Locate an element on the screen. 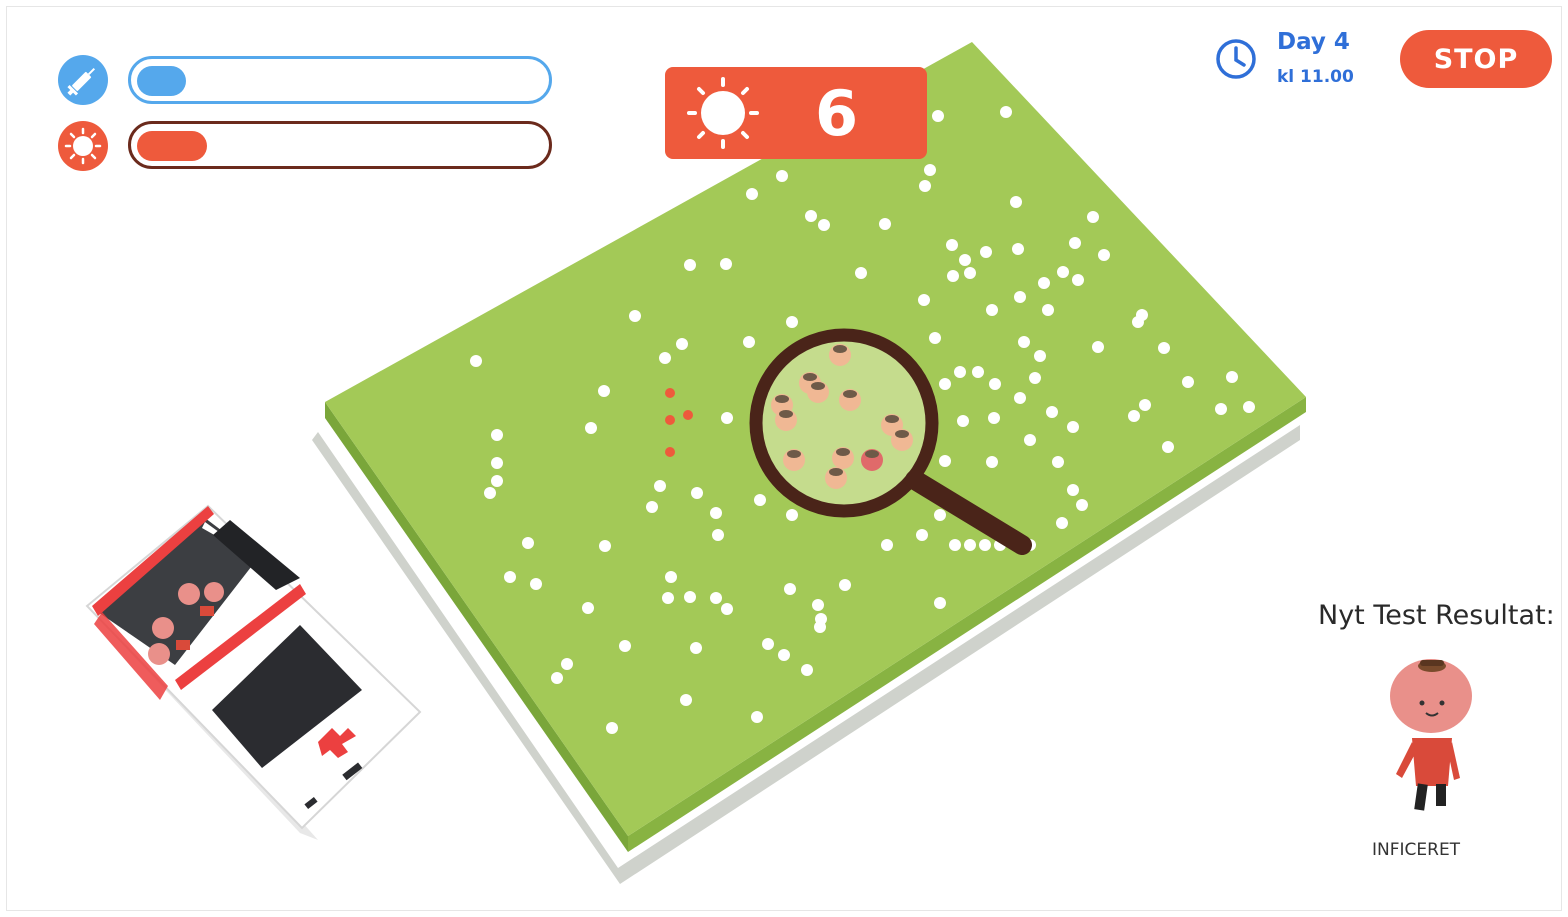  virus-icon is located at coordinates (723, 113).